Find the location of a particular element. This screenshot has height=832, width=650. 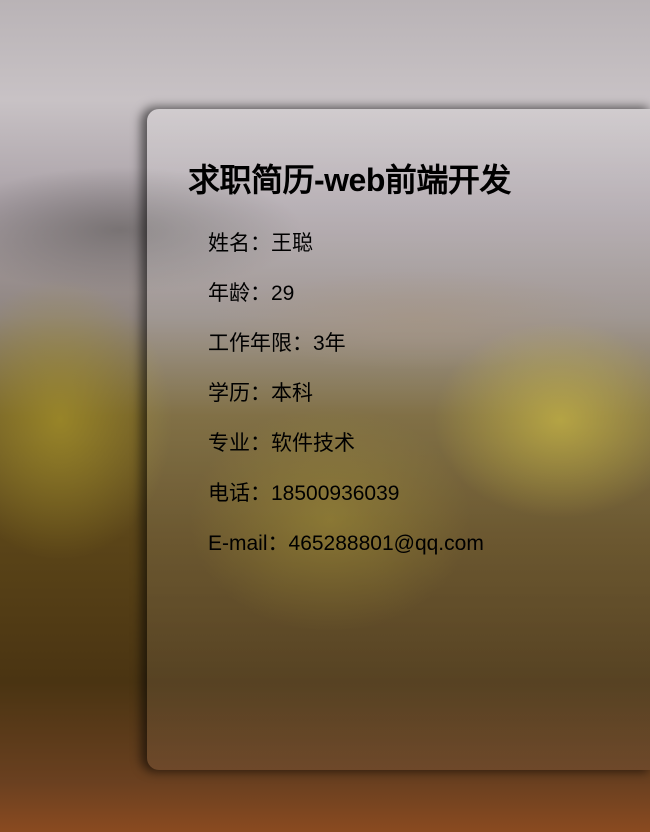

info-item: 电话：18500936039 is located at coordinates (303, 492).